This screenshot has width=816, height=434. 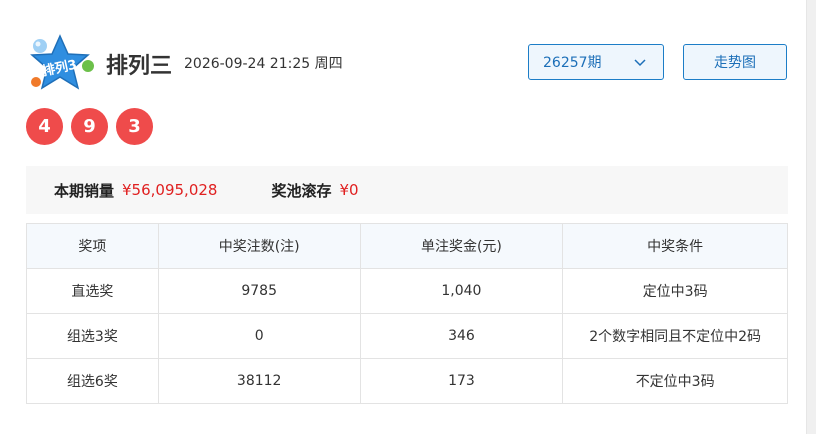 What do you see at coordinates (461, 291) in the screenshot?
I see `prize-amount: 1,040` at bounding box center [461, 291].